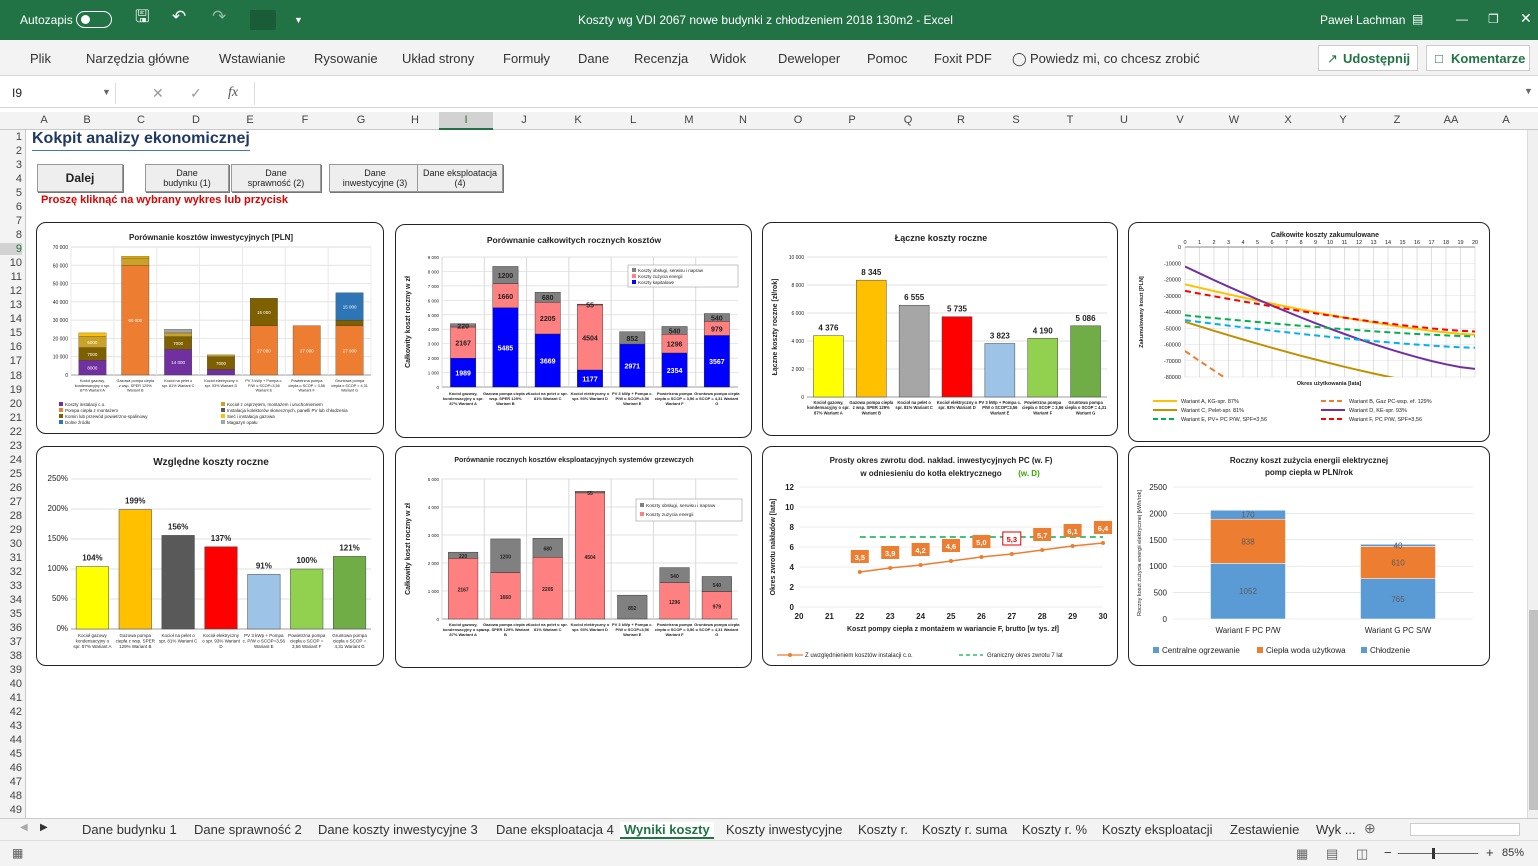  I want to click on column-header-P: P, so click(852, 120).